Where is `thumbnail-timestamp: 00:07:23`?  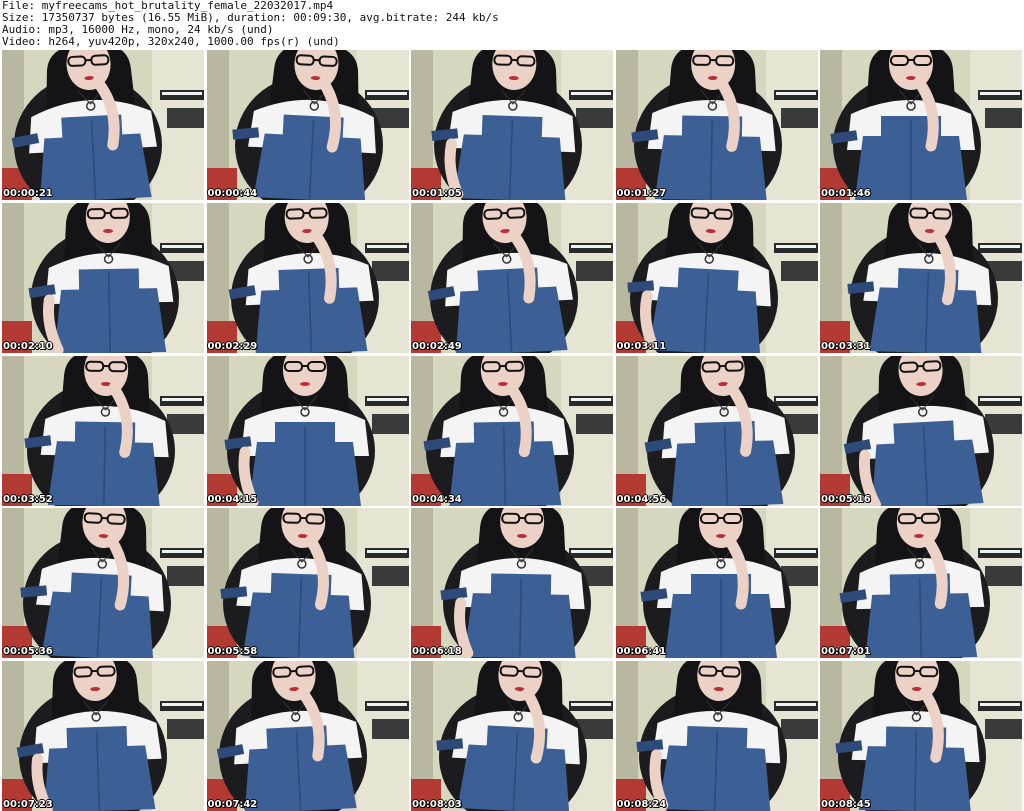
thumbnail-timestamp: 00:07:23 is located at coordinates (28, 805).